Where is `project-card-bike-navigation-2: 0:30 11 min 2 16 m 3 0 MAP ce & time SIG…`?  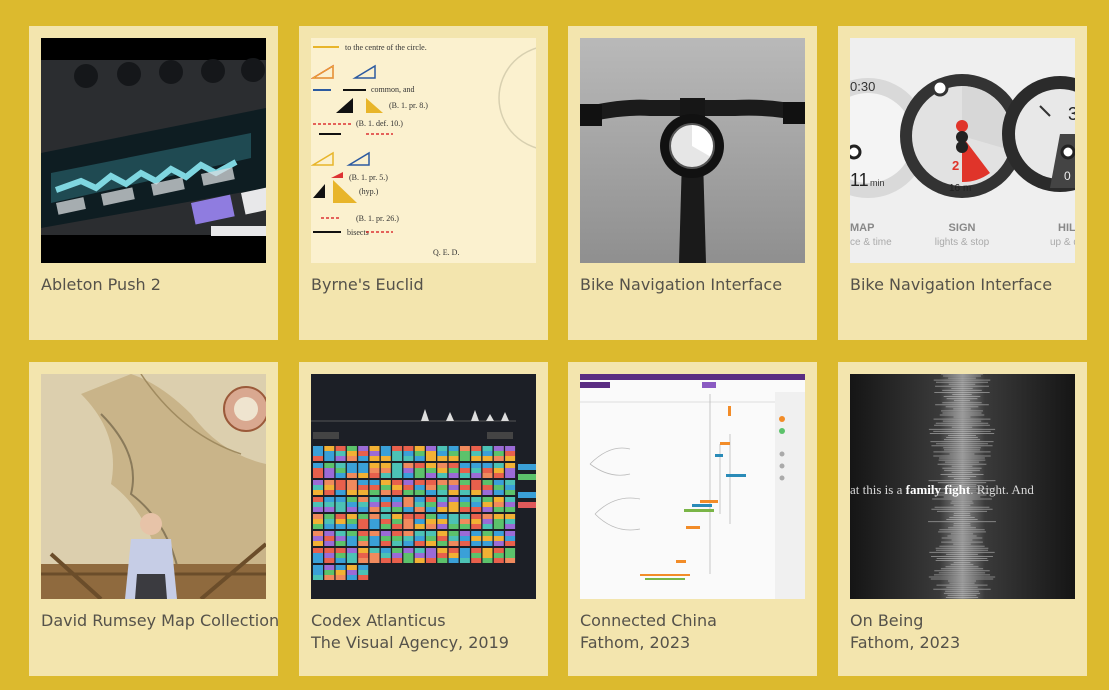
project-card-bike-navigation-2: 0:30 11 min 2 16 m 3 0 MAP ce & time SIG… is located at coordinates (962, 183).